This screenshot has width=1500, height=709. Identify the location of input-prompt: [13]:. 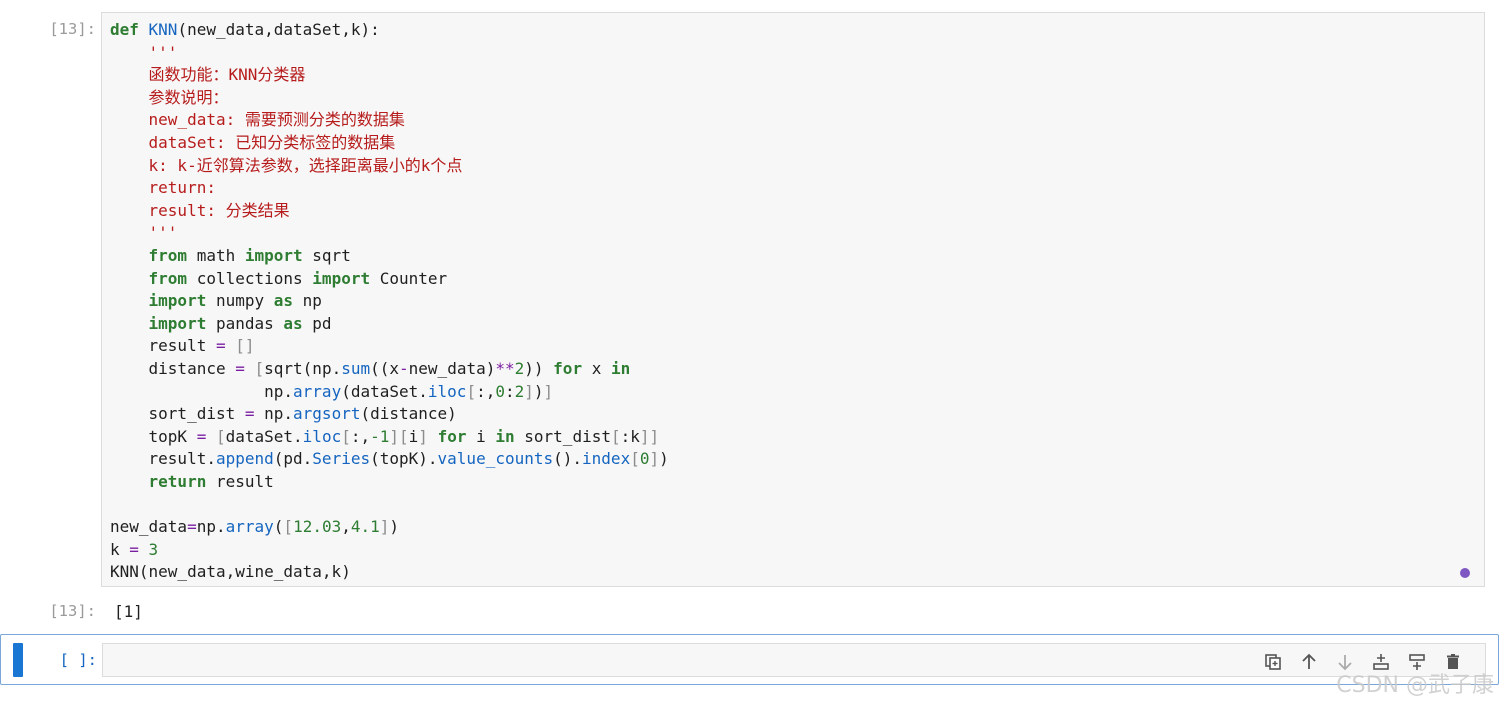
(72, 29).